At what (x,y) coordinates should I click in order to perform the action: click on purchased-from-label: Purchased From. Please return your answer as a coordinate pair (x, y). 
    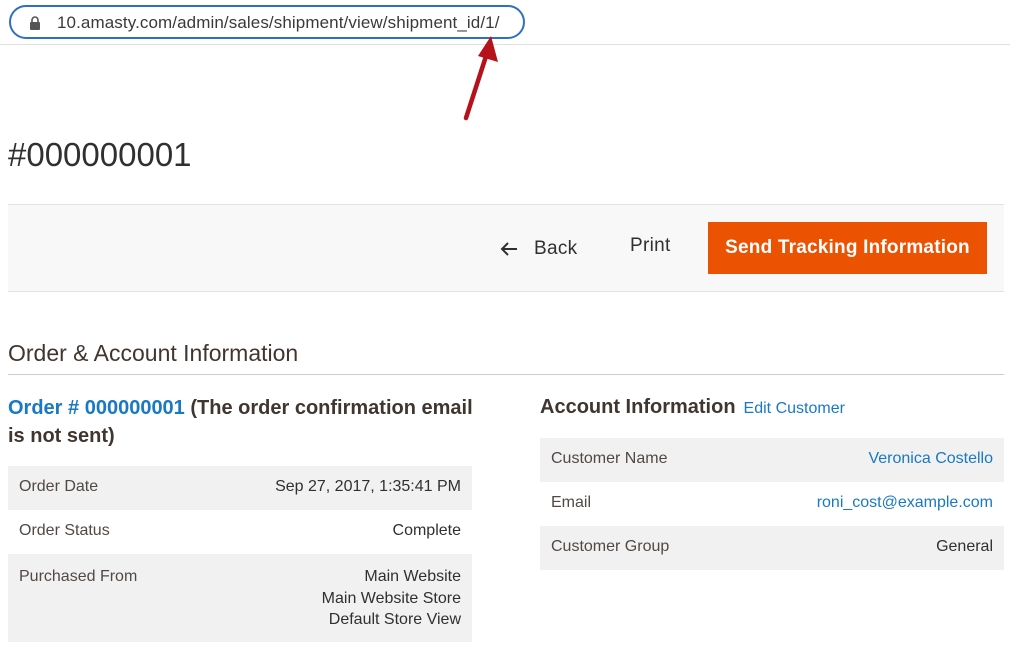
    Looking at the image, I should click on (78, 576).